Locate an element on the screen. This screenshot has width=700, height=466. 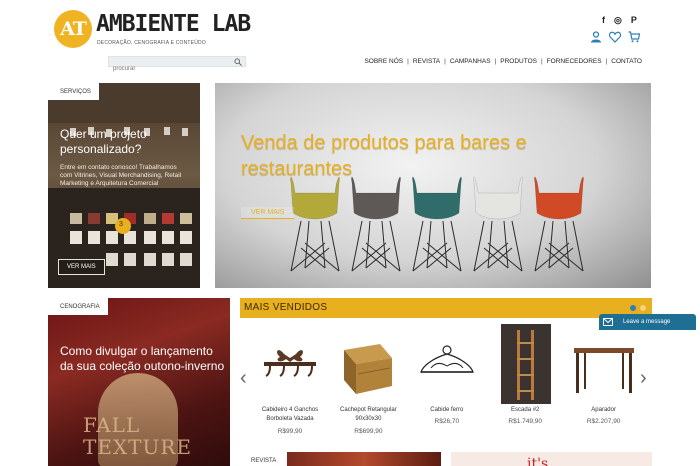
product-card: Cabide ferro R$26,70 is located at coordinates (446, 381).